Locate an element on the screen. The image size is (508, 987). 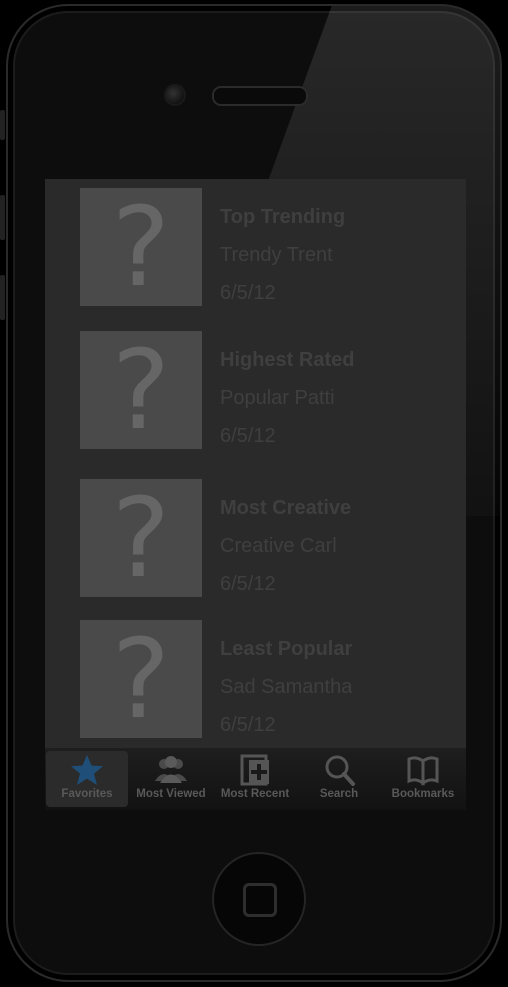
tab-label: Bookmarks is located at coordinates (423, 794).